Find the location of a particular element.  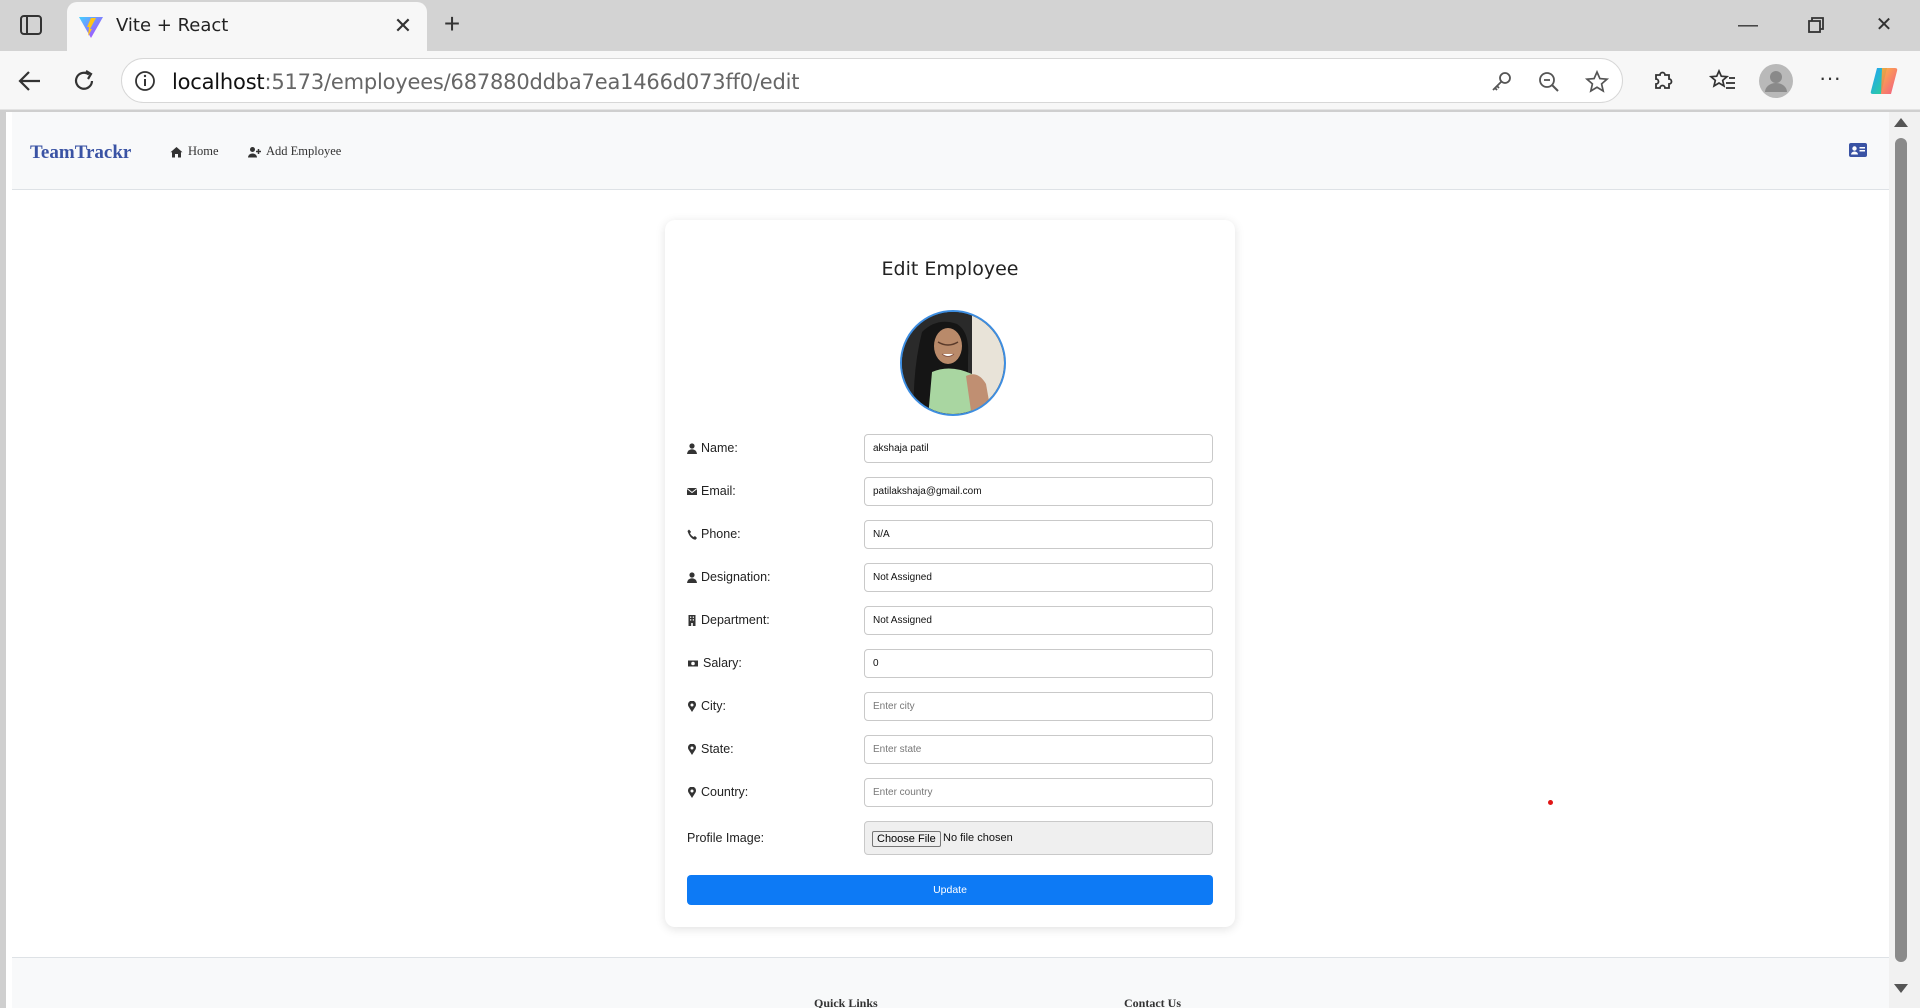

name-input is located at coordinates (1038, 448).